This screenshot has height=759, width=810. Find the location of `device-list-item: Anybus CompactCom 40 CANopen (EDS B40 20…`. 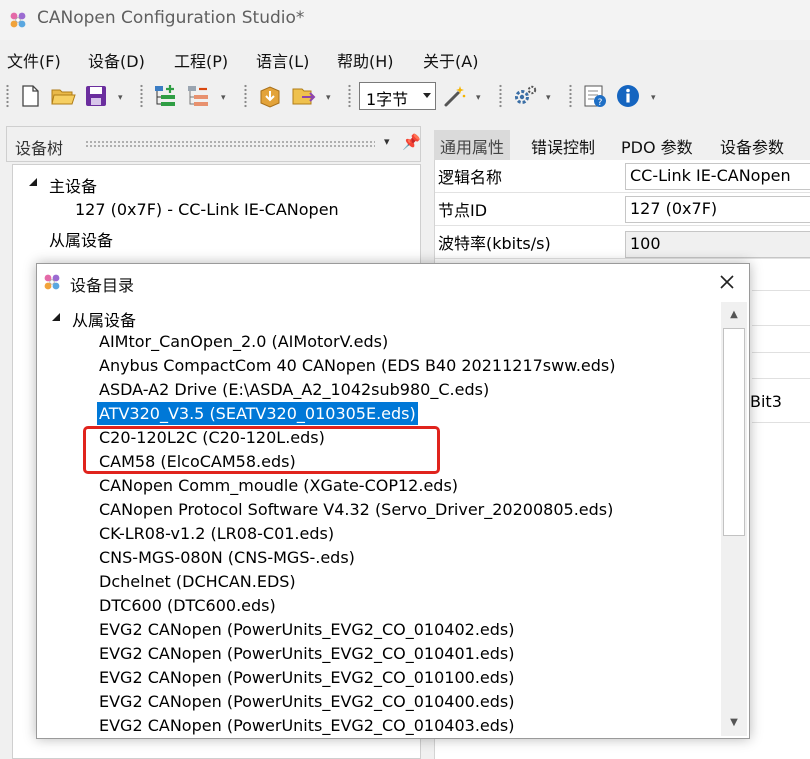

device-list-item: Anybus CompactCom 40 CANopen (EDS B40 20… is located at coordinates (357, 365).